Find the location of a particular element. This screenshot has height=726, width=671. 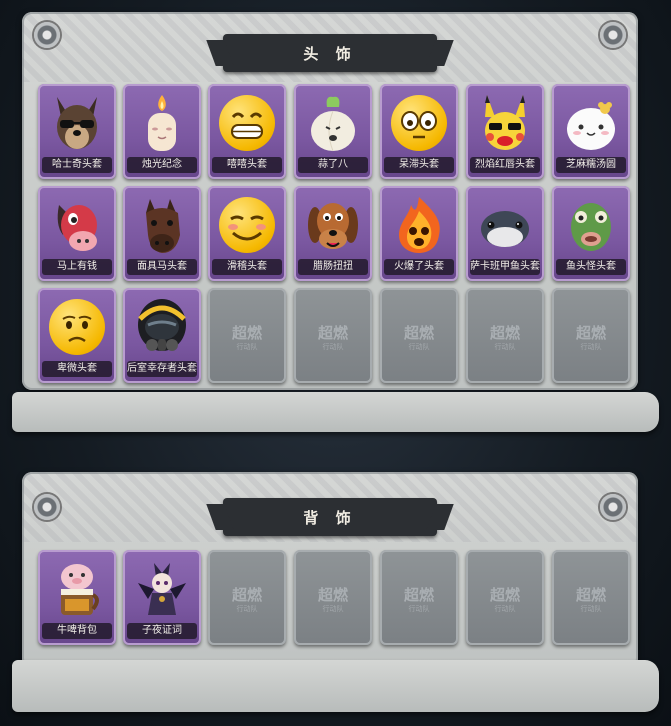

section-title: 背 饰 is located at coordinates (330, 517).